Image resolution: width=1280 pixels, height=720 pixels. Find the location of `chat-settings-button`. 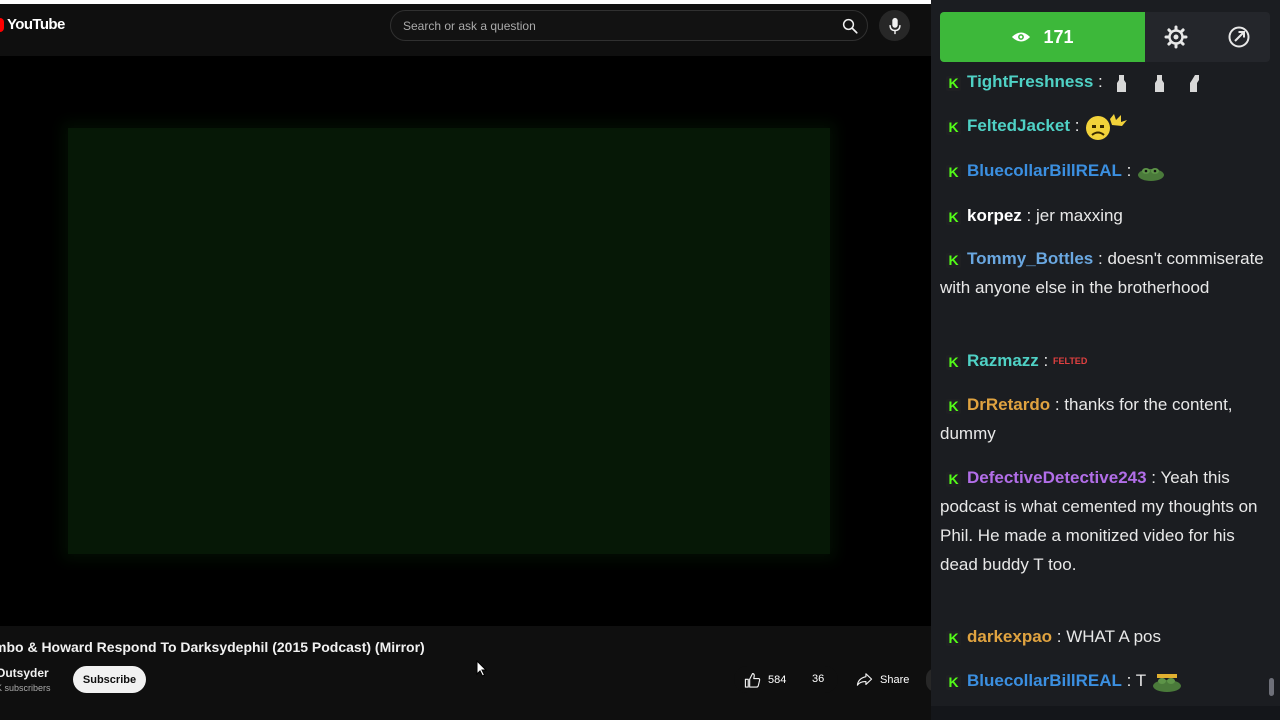

chat-settings-button is located at coordinates (1176, 37).